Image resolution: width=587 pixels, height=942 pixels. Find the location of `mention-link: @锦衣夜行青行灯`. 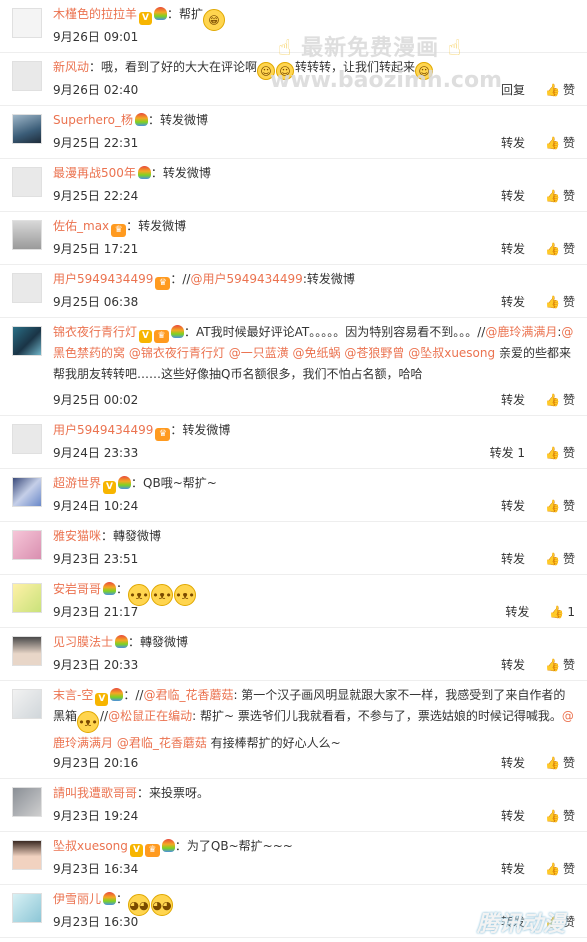

mention-link: @锦衣夜行青行灯 is located at coordinates (177, 353).